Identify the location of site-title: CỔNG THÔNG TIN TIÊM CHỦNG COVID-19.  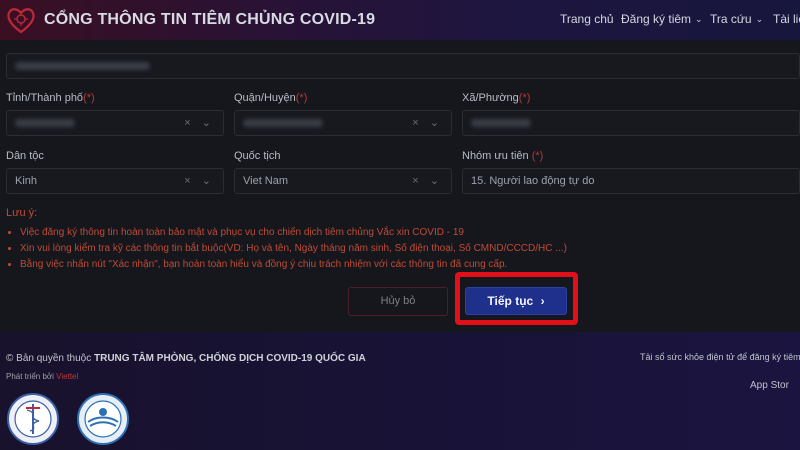
(209, 20).